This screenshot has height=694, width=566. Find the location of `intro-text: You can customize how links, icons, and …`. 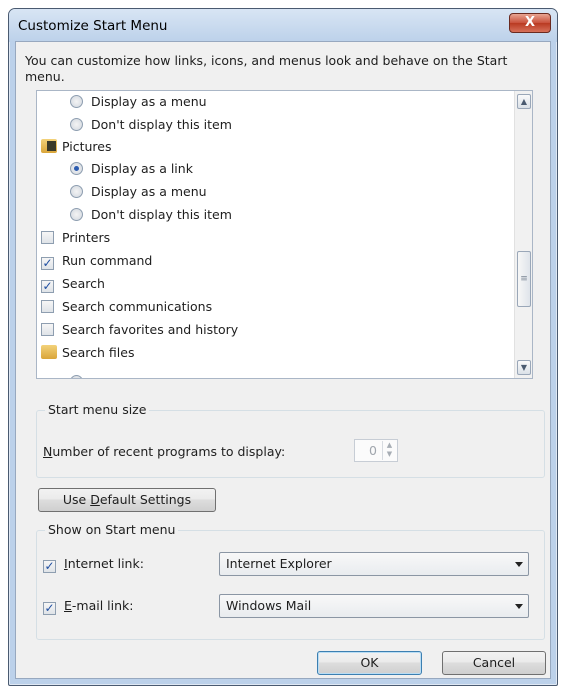

intro-text: You can customize how links, icons, and … is located at coordinates (266, 68).